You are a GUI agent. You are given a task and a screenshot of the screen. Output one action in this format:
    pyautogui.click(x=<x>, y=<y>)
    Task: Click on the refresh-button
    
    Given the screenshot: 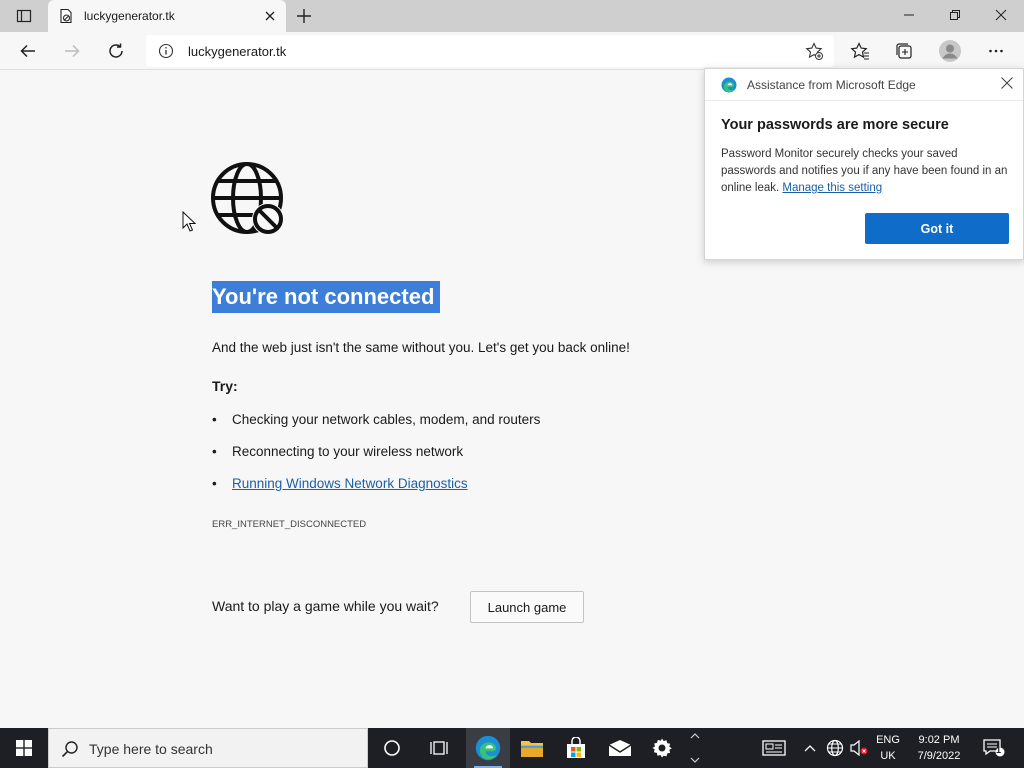 What is the action you would take?
    pyautogui.click(x=116, y=51)
    